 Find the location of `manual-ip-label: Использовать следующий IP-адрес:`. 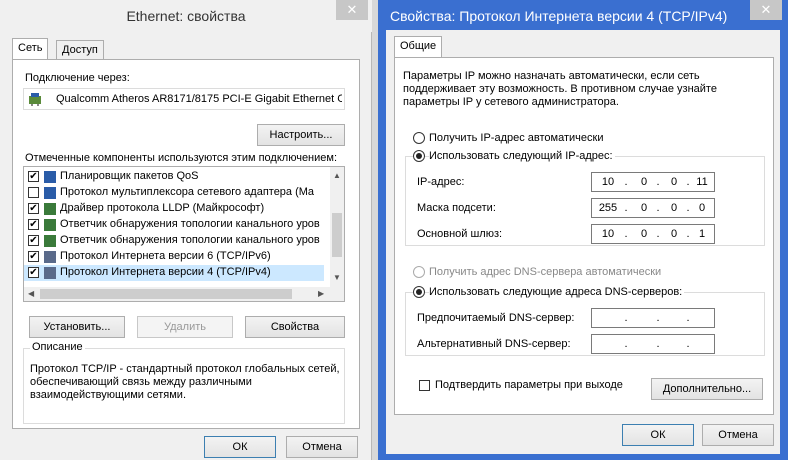

manual-ip-label: Использовать следующий IP-адрес: is located at coordinates (522, 156).